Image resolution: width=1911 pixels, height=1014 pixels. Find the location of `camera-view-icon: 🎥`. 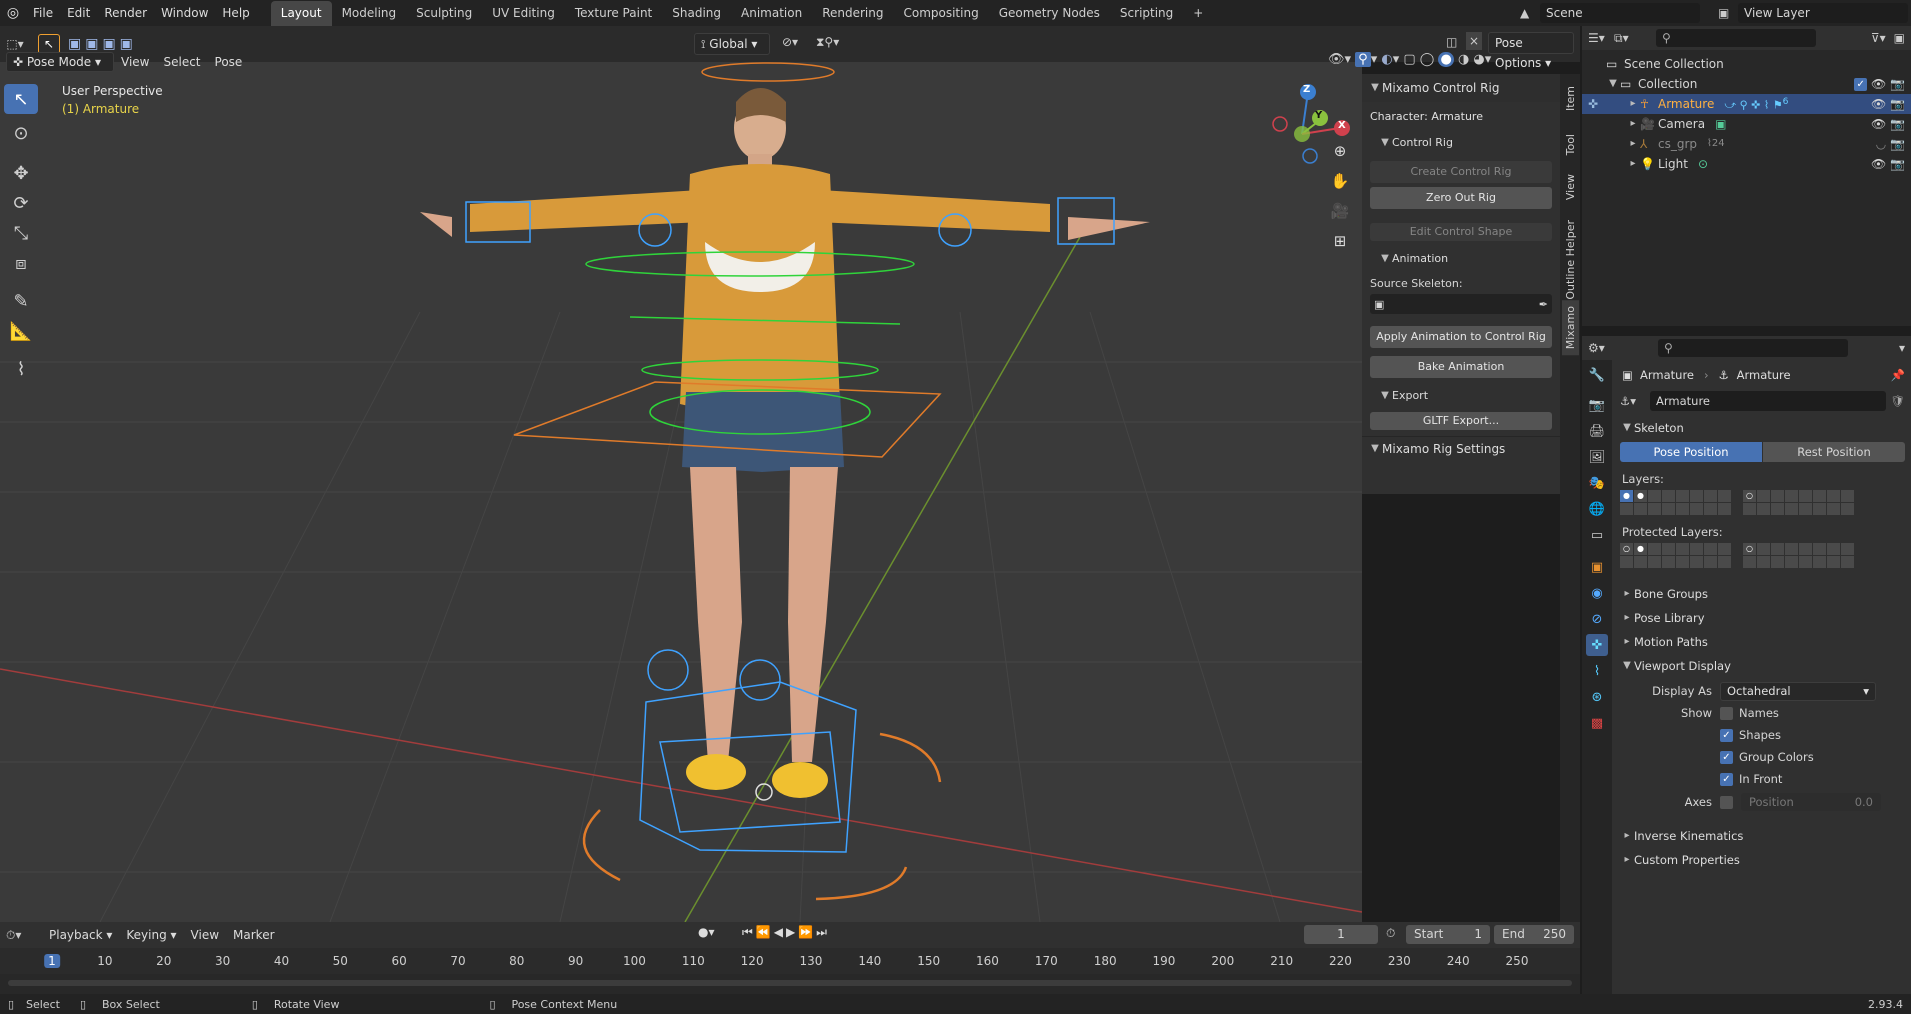

camera-view-icon: 🎥 is located at coordinates (1340, 217).